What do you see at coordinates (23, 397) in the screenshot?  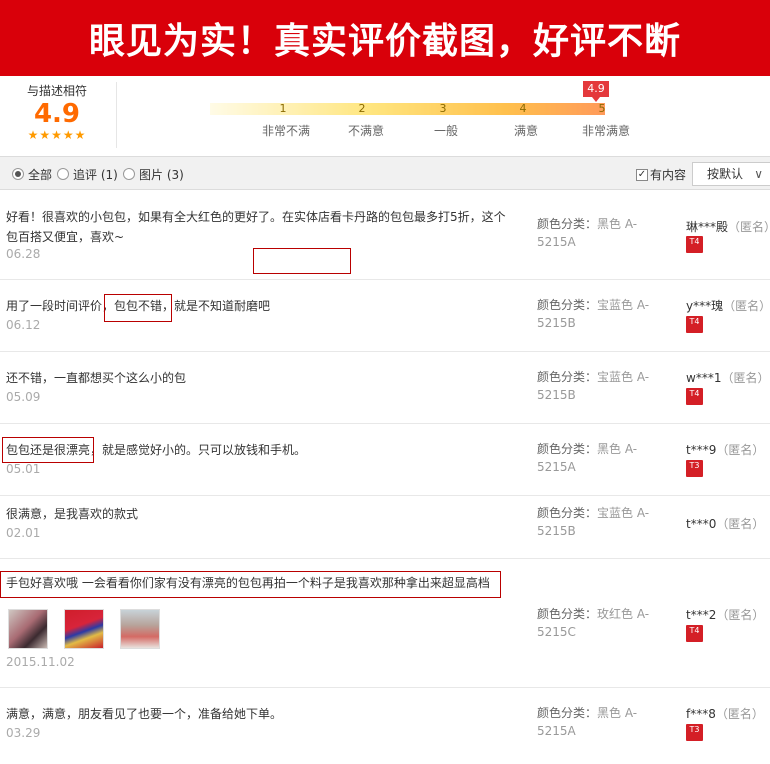 I see `review-date: 05.09` at bounding box center [23, 397].